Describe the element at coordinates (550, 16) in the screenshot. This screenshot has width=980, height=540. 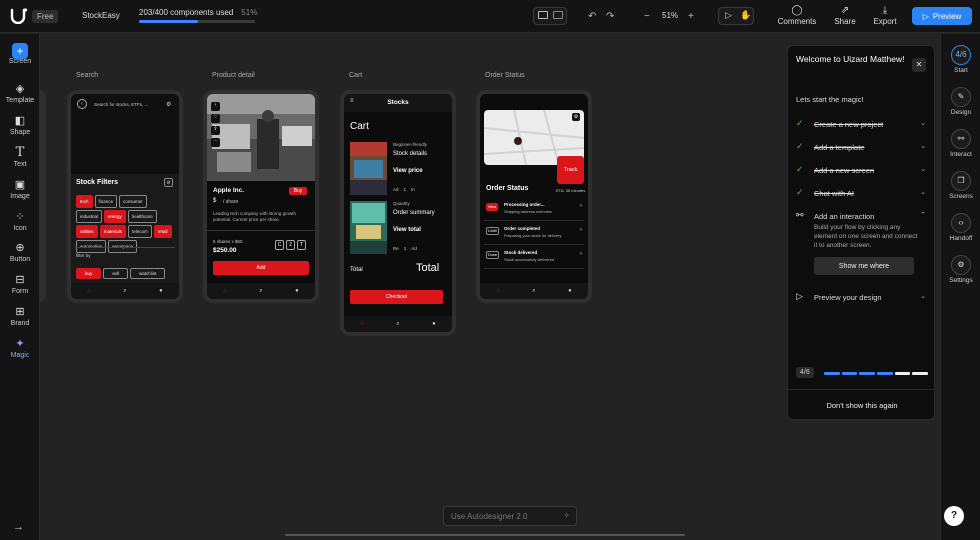
I see `view-toggle` at that location.